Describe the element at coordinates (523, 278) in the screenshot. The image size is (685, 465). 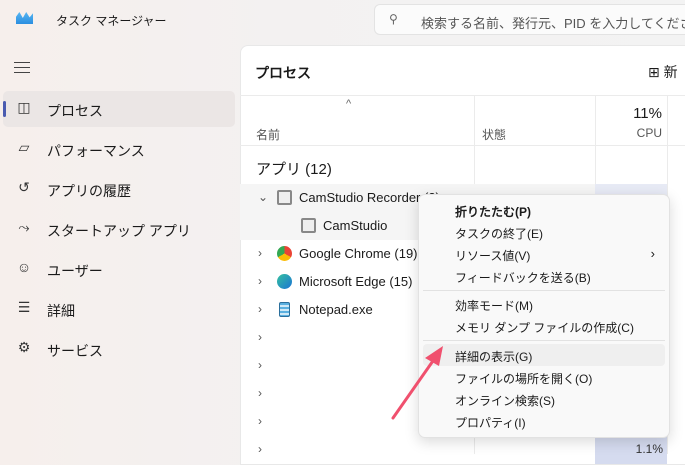
I see `menu-item-label: フィードバックを送る(B)` at that location.